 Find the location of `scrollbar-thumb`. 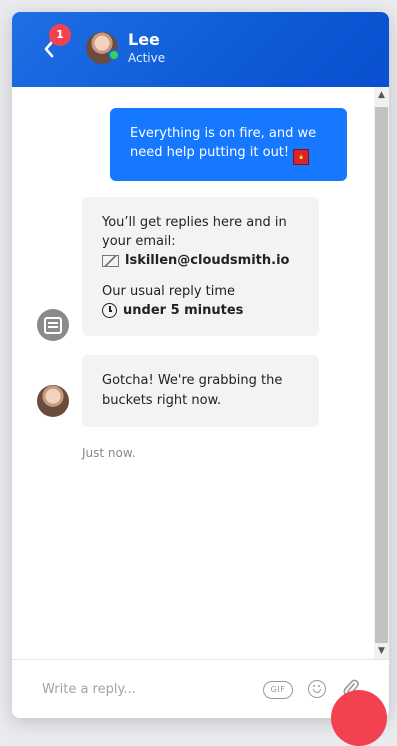

scrollbar-thumb is located at coordinates (381, 375).